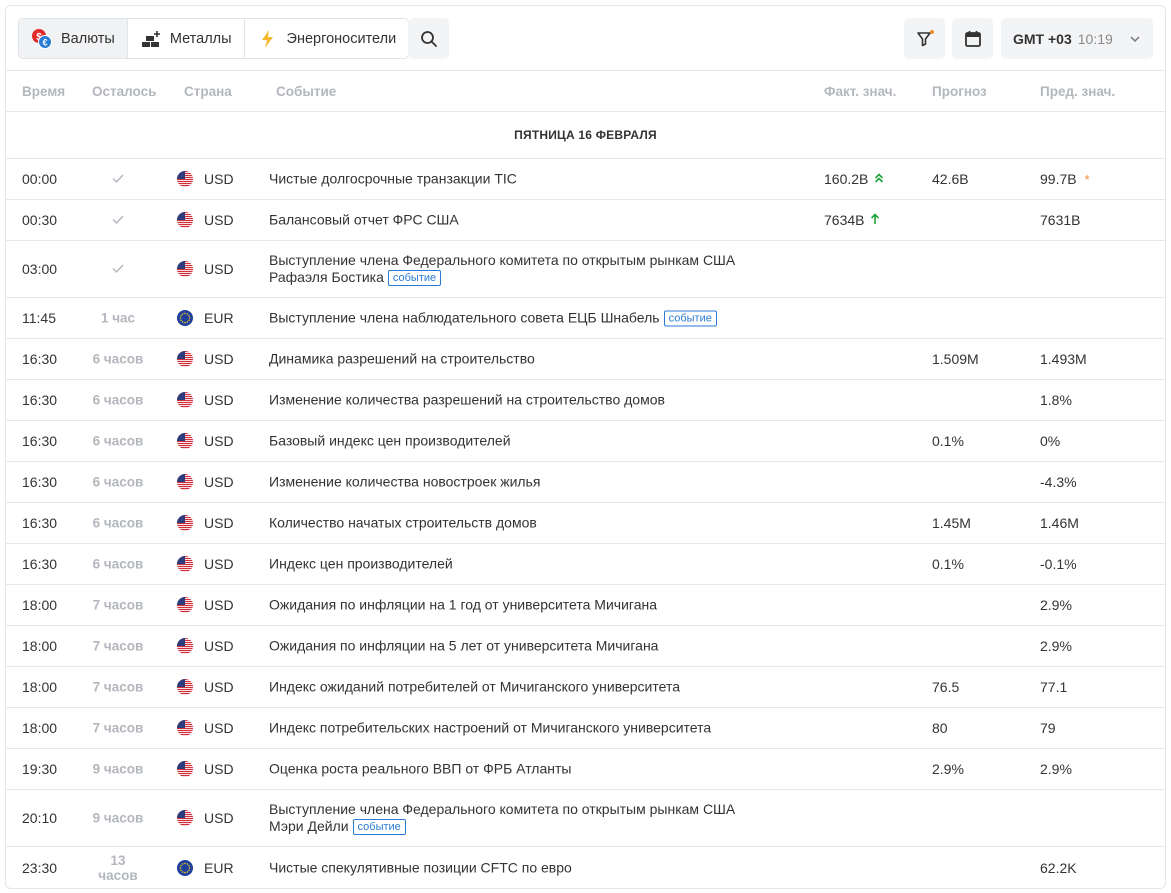  I want to click on event-time: 16:30, so click(40, 400).